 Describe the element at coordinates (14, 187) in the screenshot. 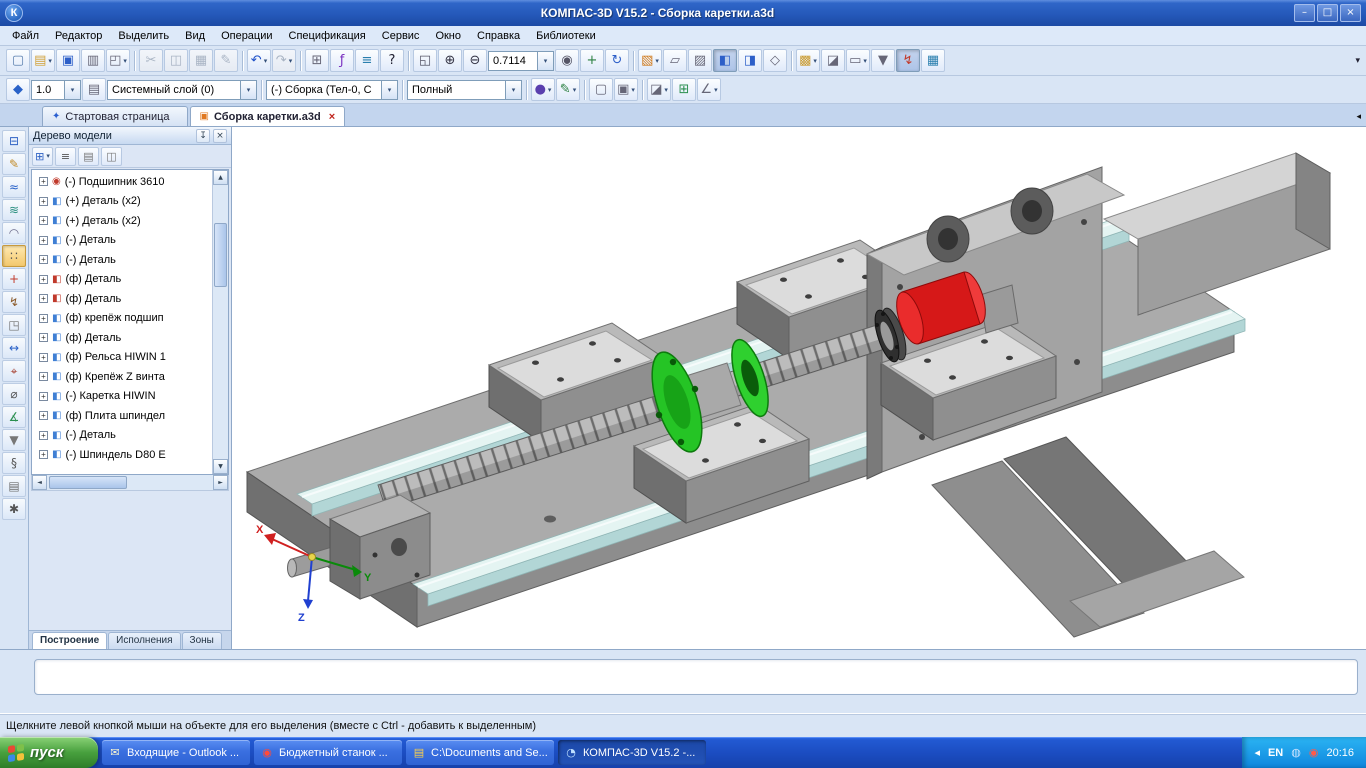

I see `panel-geometry-icon: ≈` at that location.